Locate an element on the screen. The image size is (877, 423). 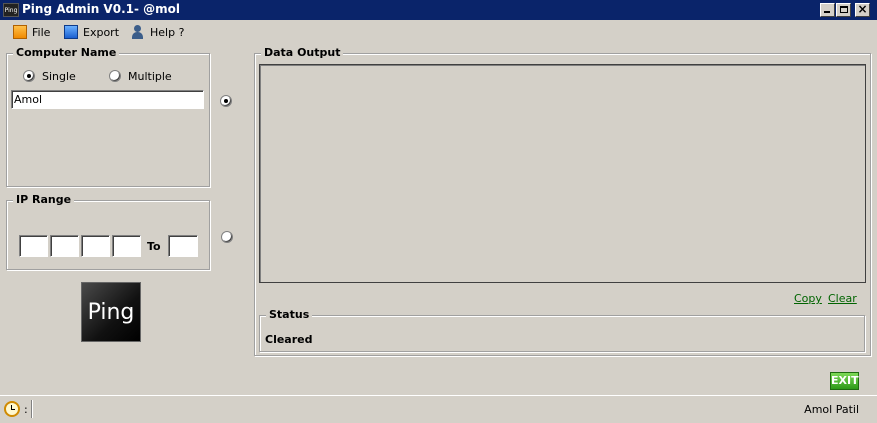
menu-export: Export is located at coordinates (91, 32).